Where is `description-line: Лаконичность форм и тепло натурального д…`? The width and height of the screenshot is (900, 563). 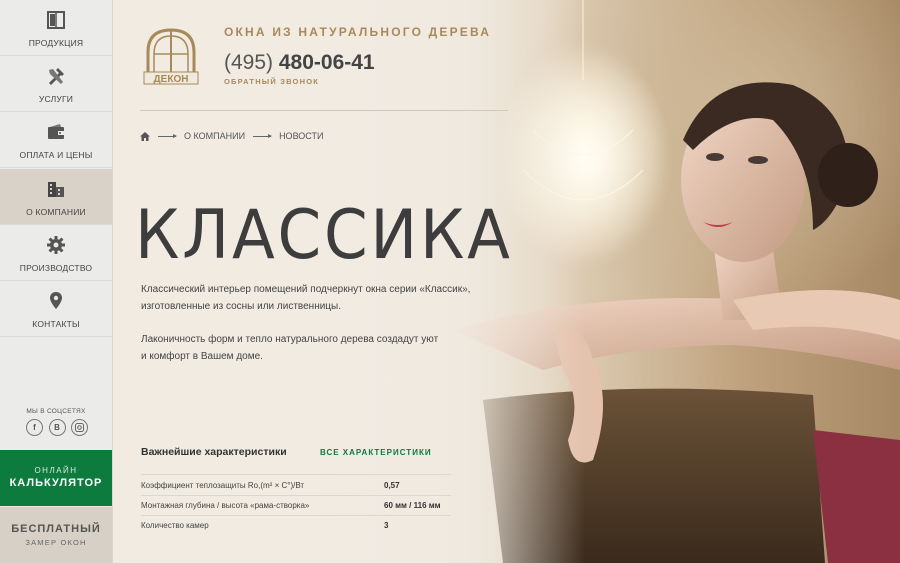
description-line: Лаконичность форм и тепло натурального д… is located at coordinates (290, 339).